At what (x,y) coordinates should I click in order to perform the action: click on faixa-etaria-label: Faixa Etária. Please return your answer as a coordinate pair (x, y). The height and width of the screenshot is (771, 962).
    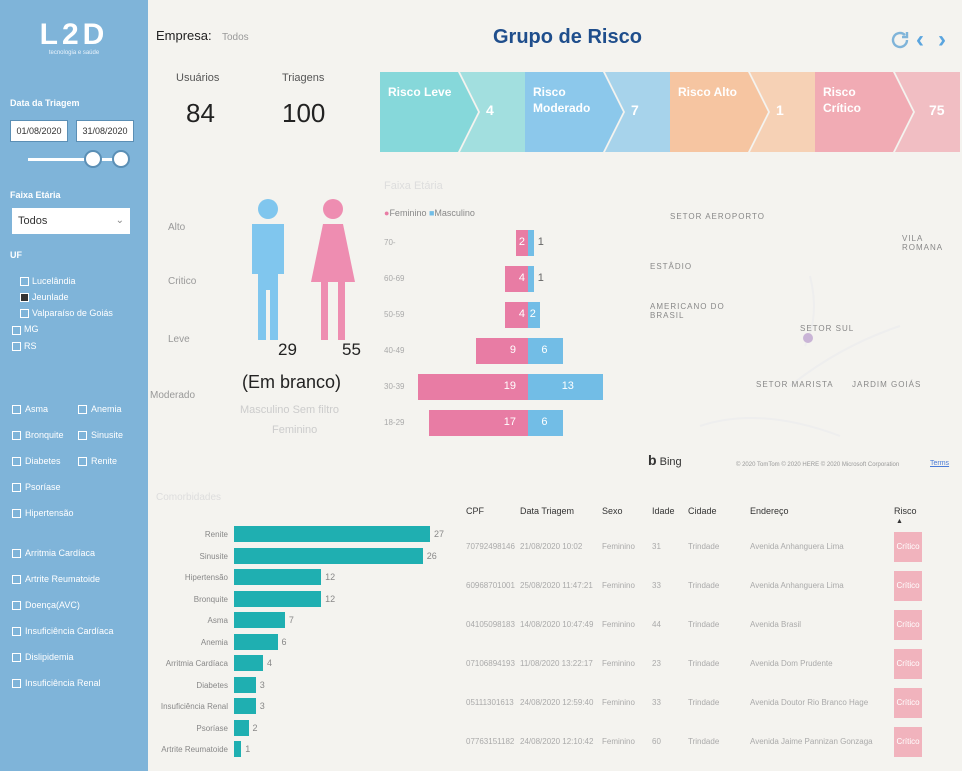
    Looking at the image, I should click on (35, 195).